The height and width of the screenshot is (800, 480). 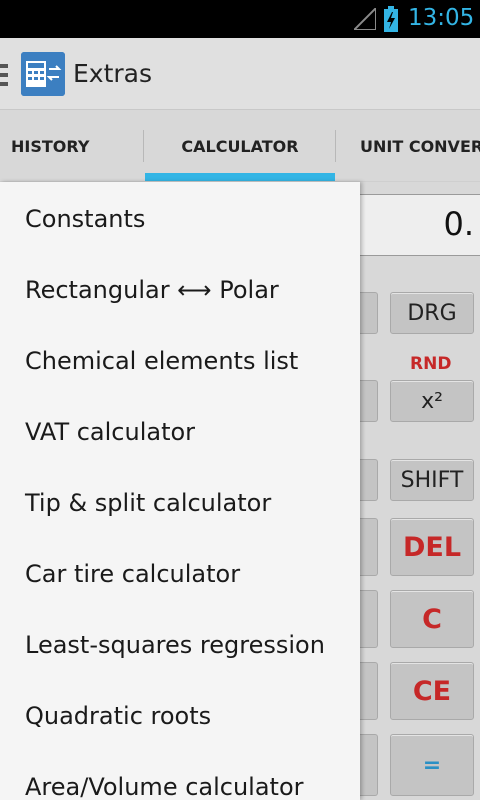 I want to click on tab-bar: HISTORY CALCULATOR UNIT CONVERT, so click(x=240, y=146).